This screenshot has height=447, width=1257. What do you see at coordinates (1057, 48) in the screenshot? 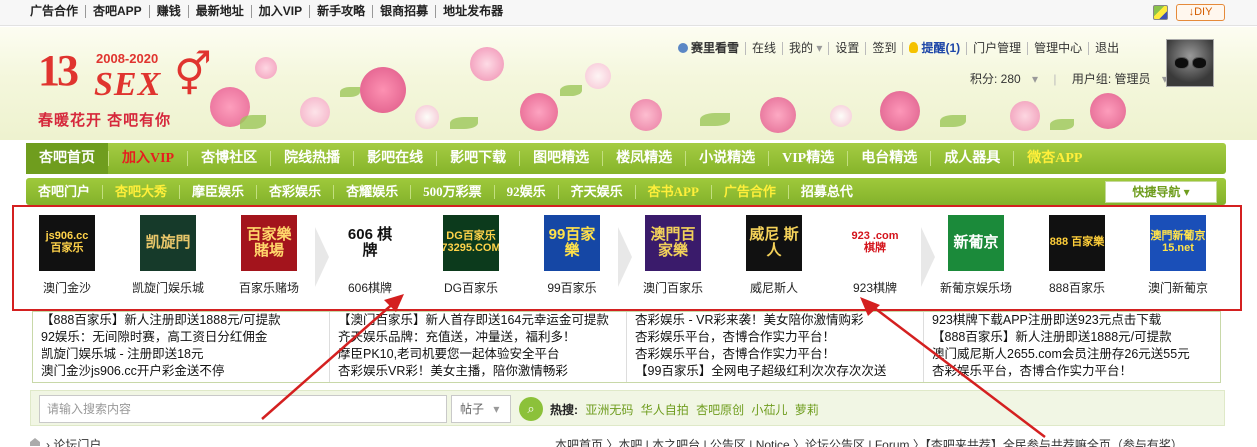
I see `admin-center-link: 管理中心` at bounding box center [1057, 48].